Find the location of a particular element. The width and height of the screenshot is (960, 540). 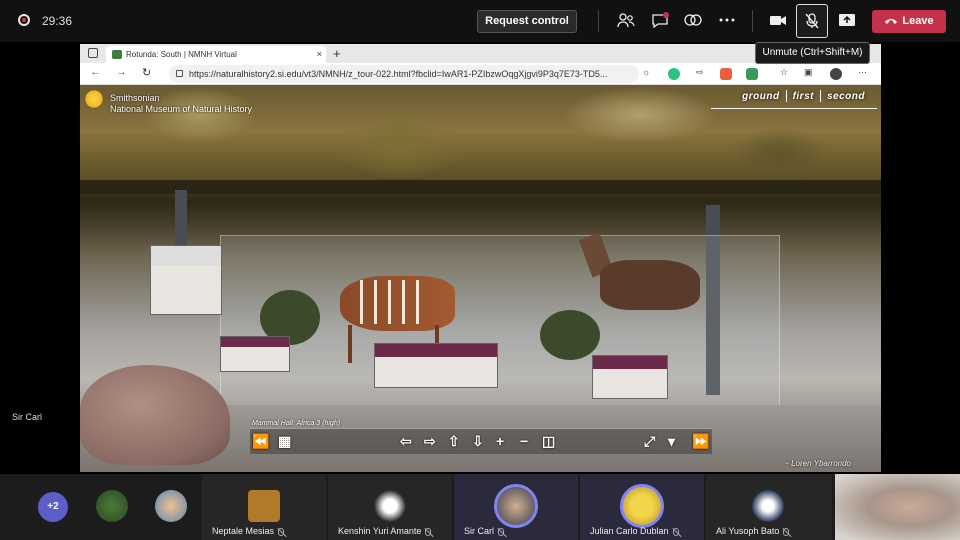

hide-controls-icon: ▾ is located at coordinates (671, 441).